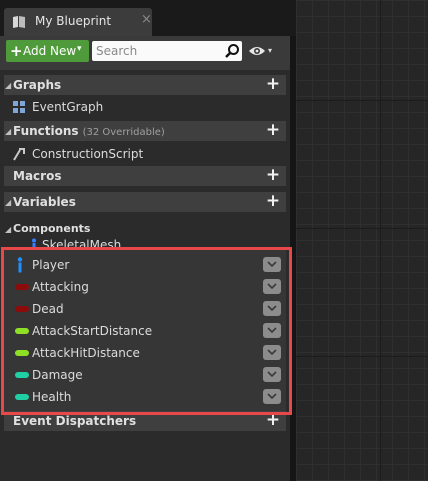 This screenshot has width=428, height=481. What do you see at coordinates (145, 202) in the screenshot?
I see `section-variables: ◢ Variables +` at bounding box center [145, 202].